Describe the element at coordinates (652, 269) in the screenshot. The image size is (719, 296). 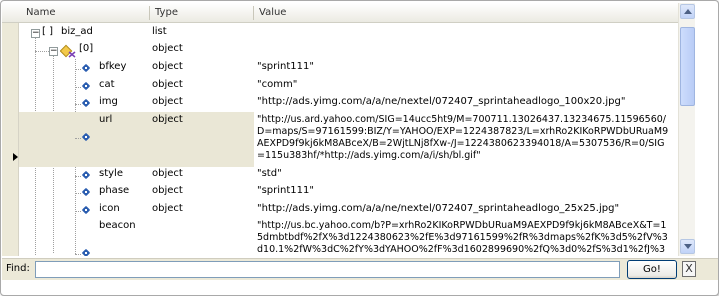
I see `go-button: Go!` at that location.